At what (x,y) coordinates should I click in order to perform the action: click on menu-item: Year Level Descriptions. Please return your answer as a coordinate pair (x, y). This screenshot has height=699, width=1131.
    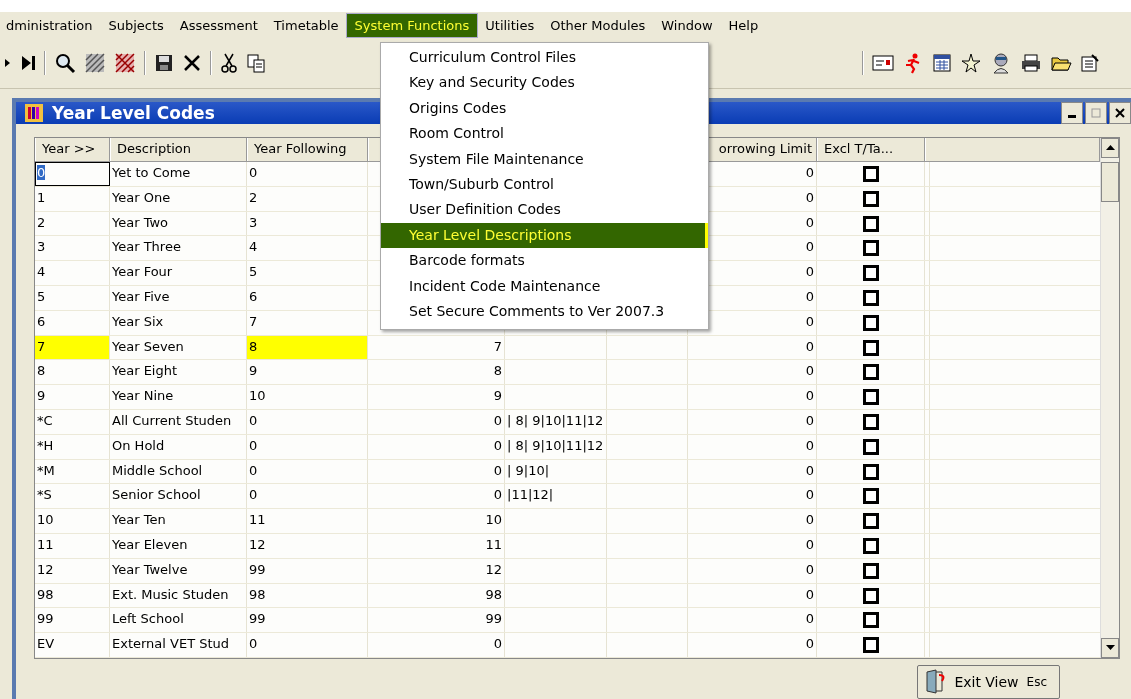
    Looking at the image, I should click on (544, 235).